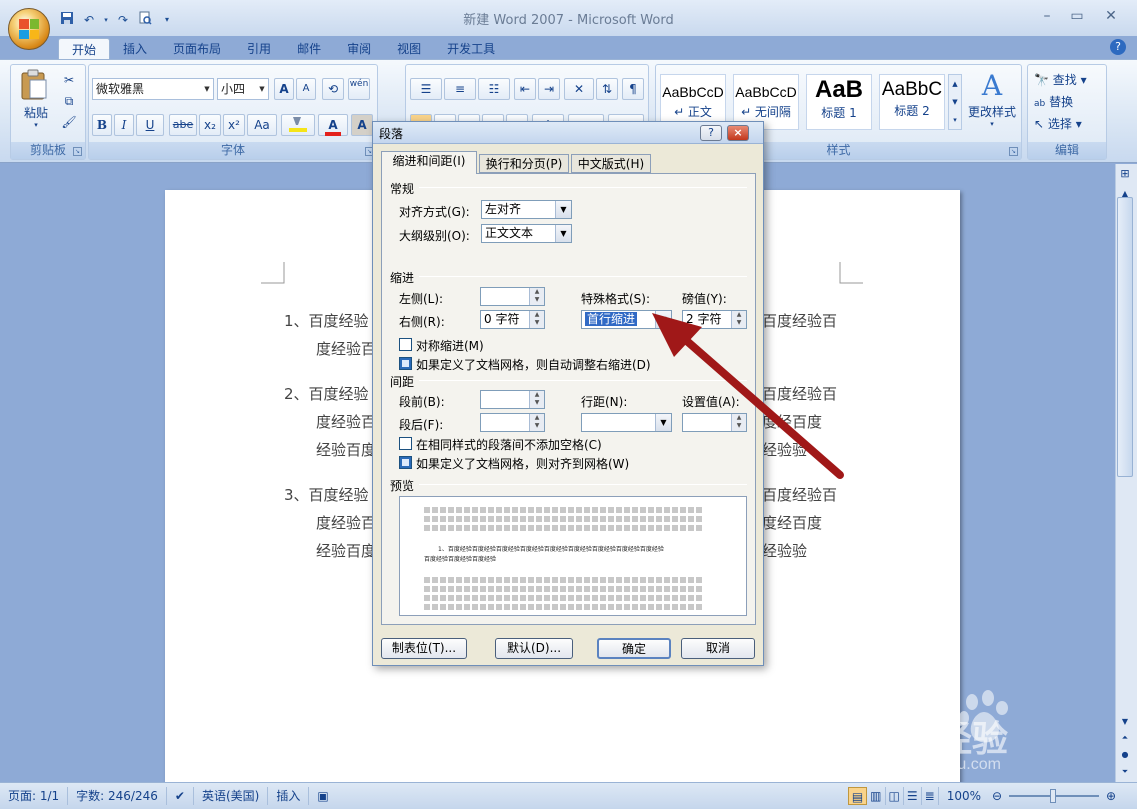  Describe the element at coordinates (913, 796) in the screenshot. I see `outline-view-icon: ☰` at that location.